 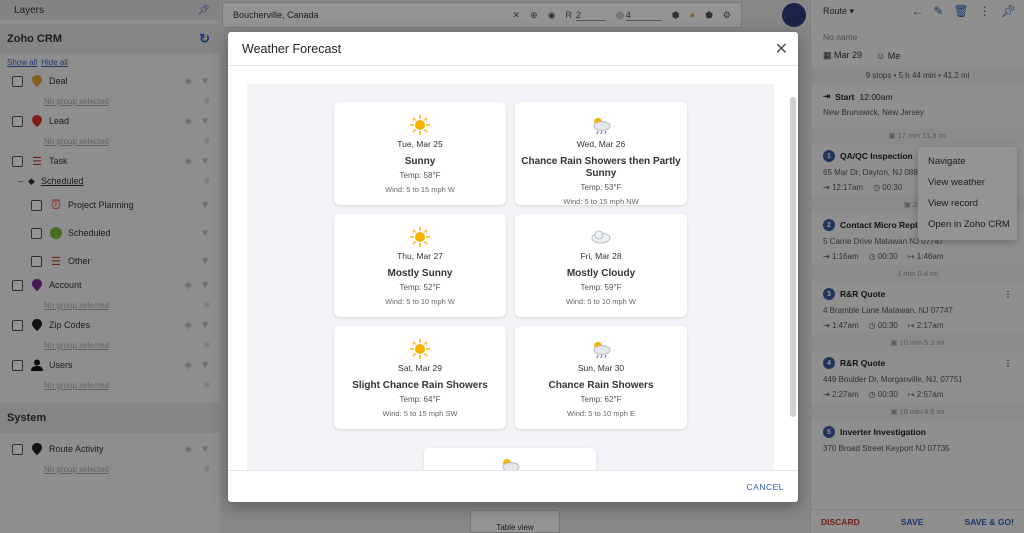 I want to click on dialog-header: Weather Forecast ✕, so click(x=513, y=49).